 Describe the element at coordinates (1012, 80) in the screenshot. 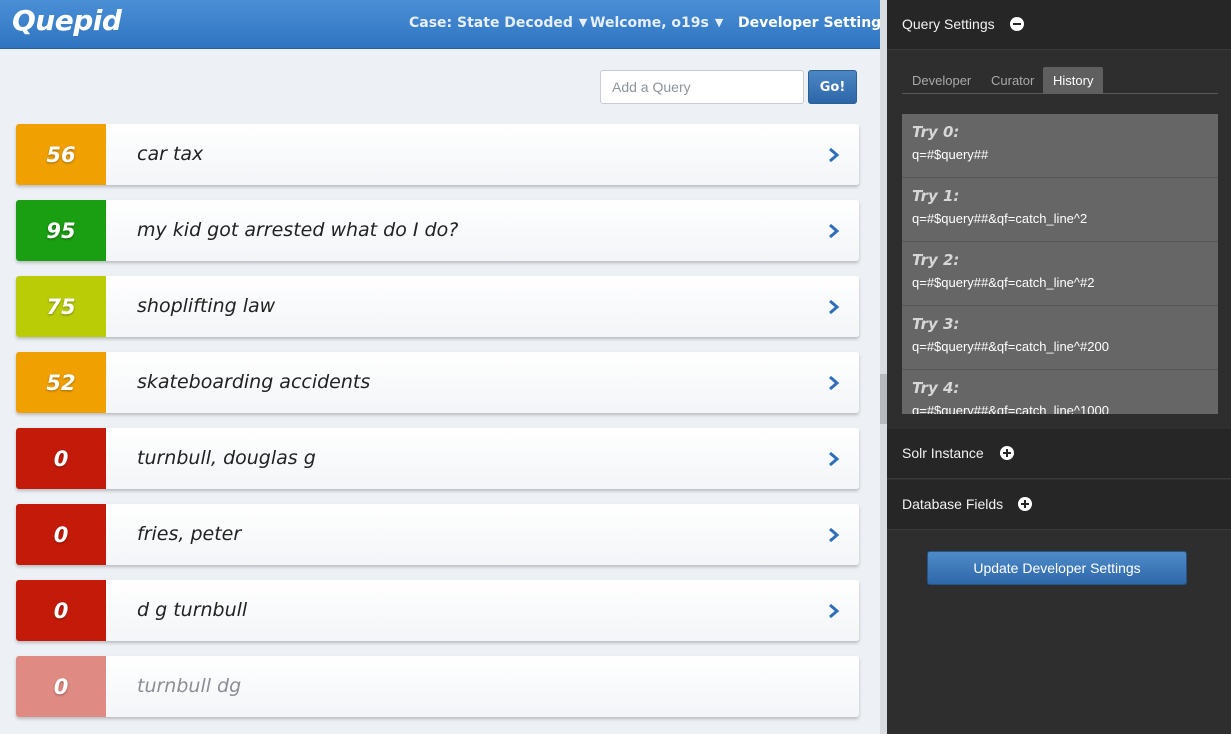

I see `tab-curator: Curator` at that location.